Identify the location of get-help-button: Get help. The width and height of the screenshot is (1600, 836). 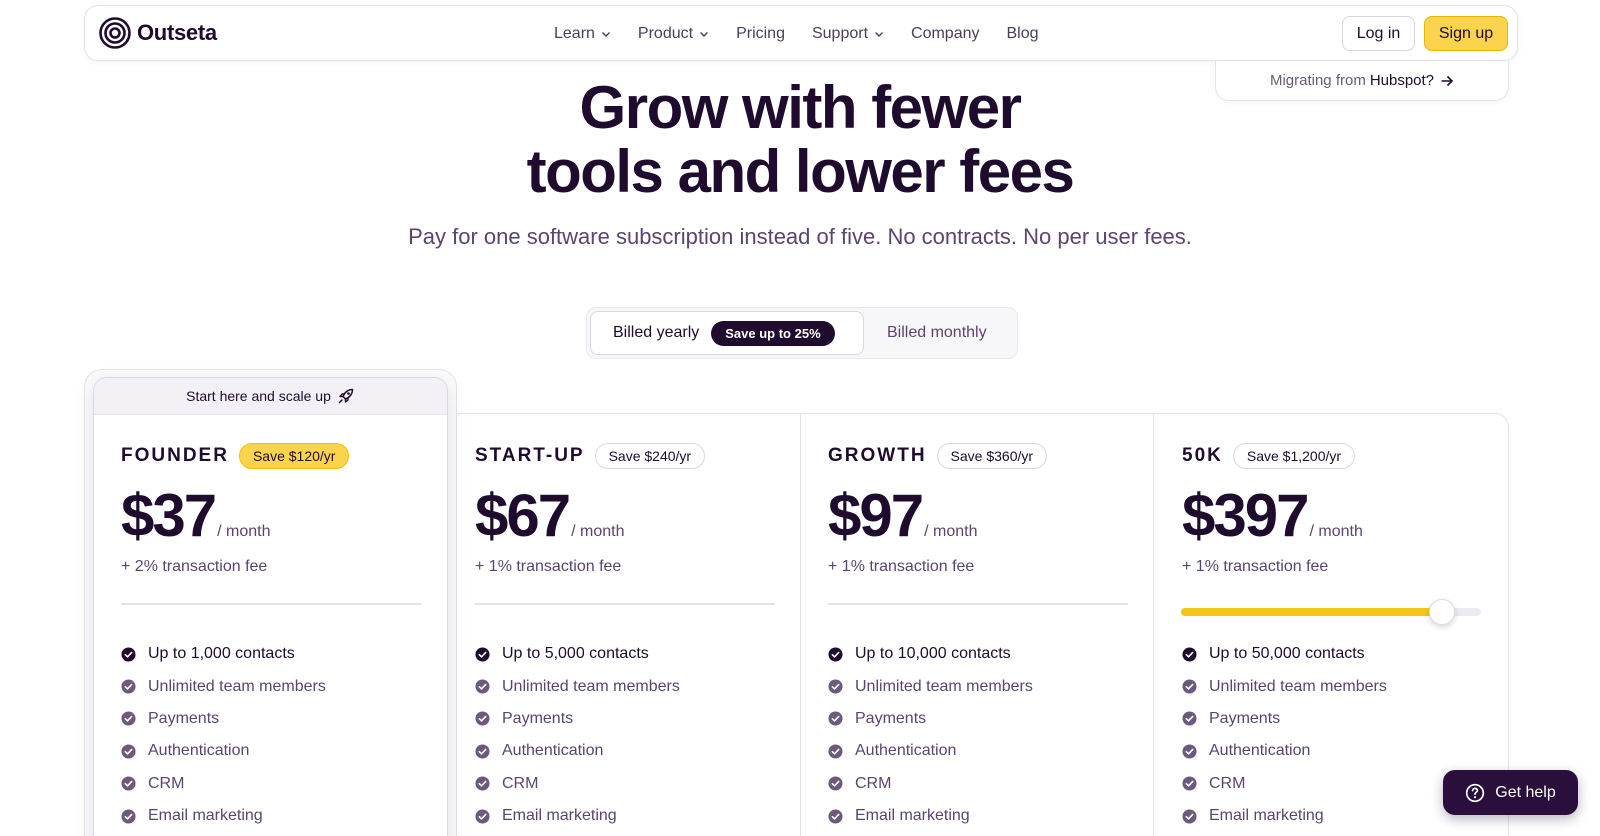
(1510, 792).